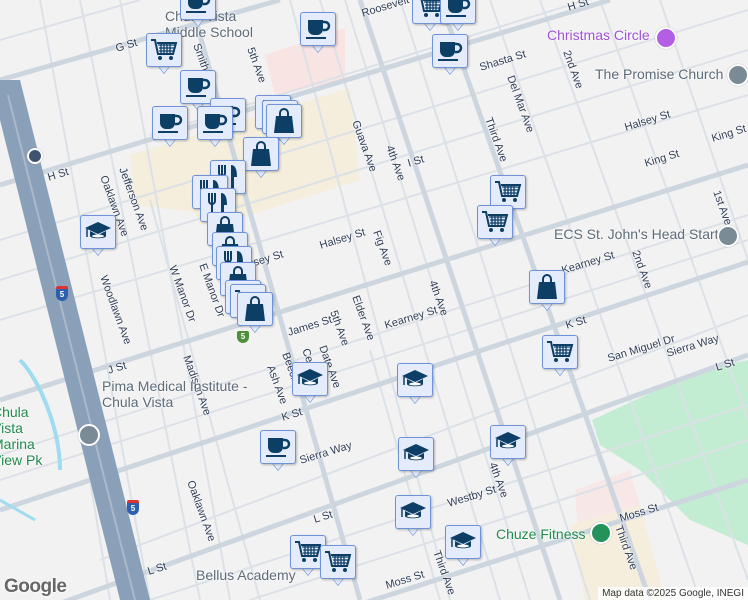 The image size is (748, 600). Describe the element at coordinates (636, 234) in the screenshot. I see `place-label: ECS St. John's Head Start` at that location.